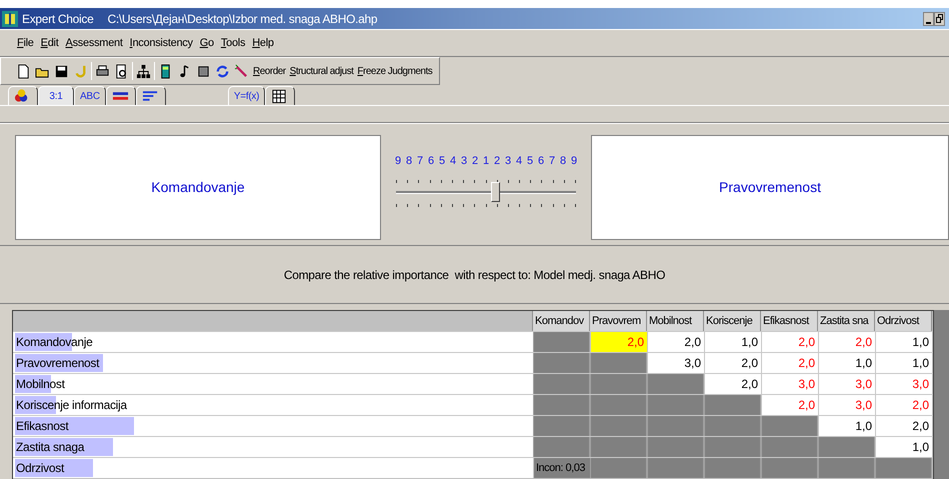  What do you see at coordinates (618, 321) in the screenshot?
I see `column-header: Pravovrem` at bounding box center [618, 321].